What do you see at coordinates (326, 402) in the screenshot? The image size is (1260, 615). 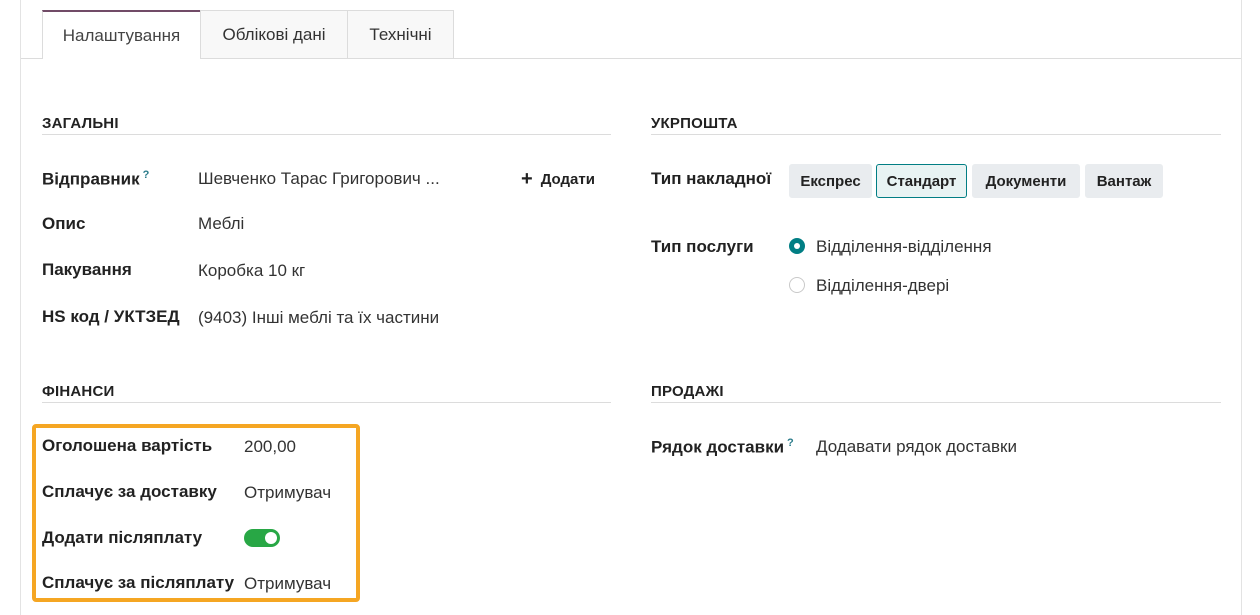 I see `finance-divider` at bounding box center [326, 402].